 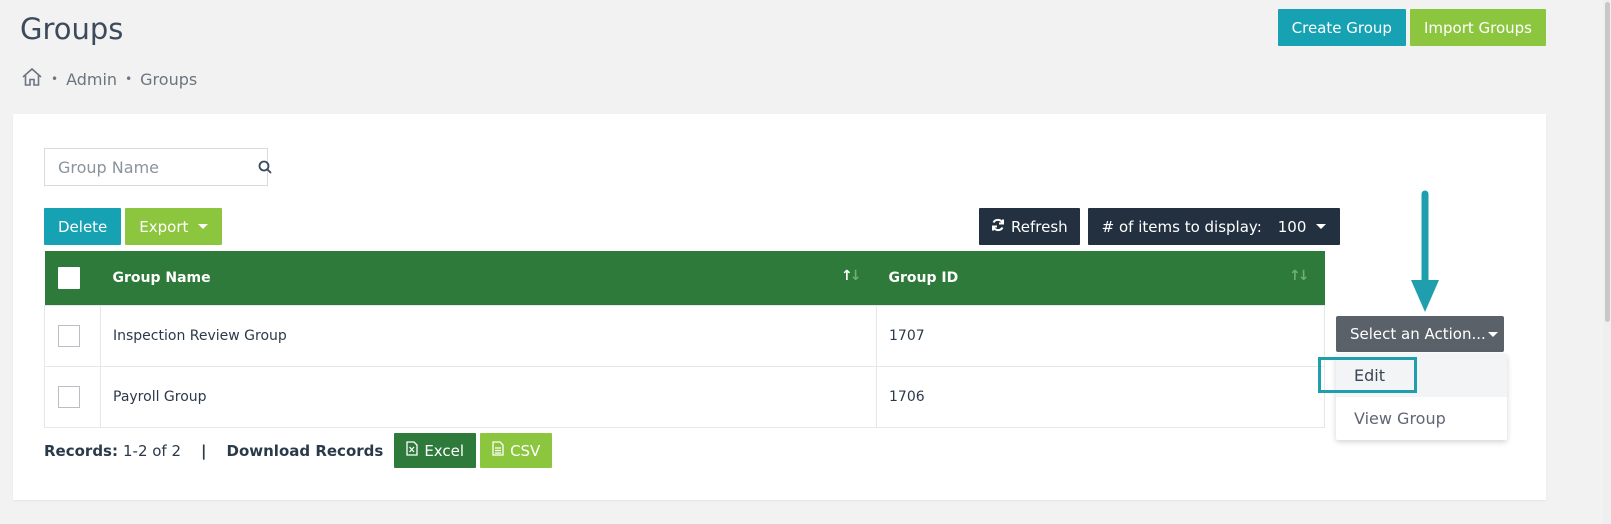 I want to click on delete-button: Delete, so click(x=83, y=226).